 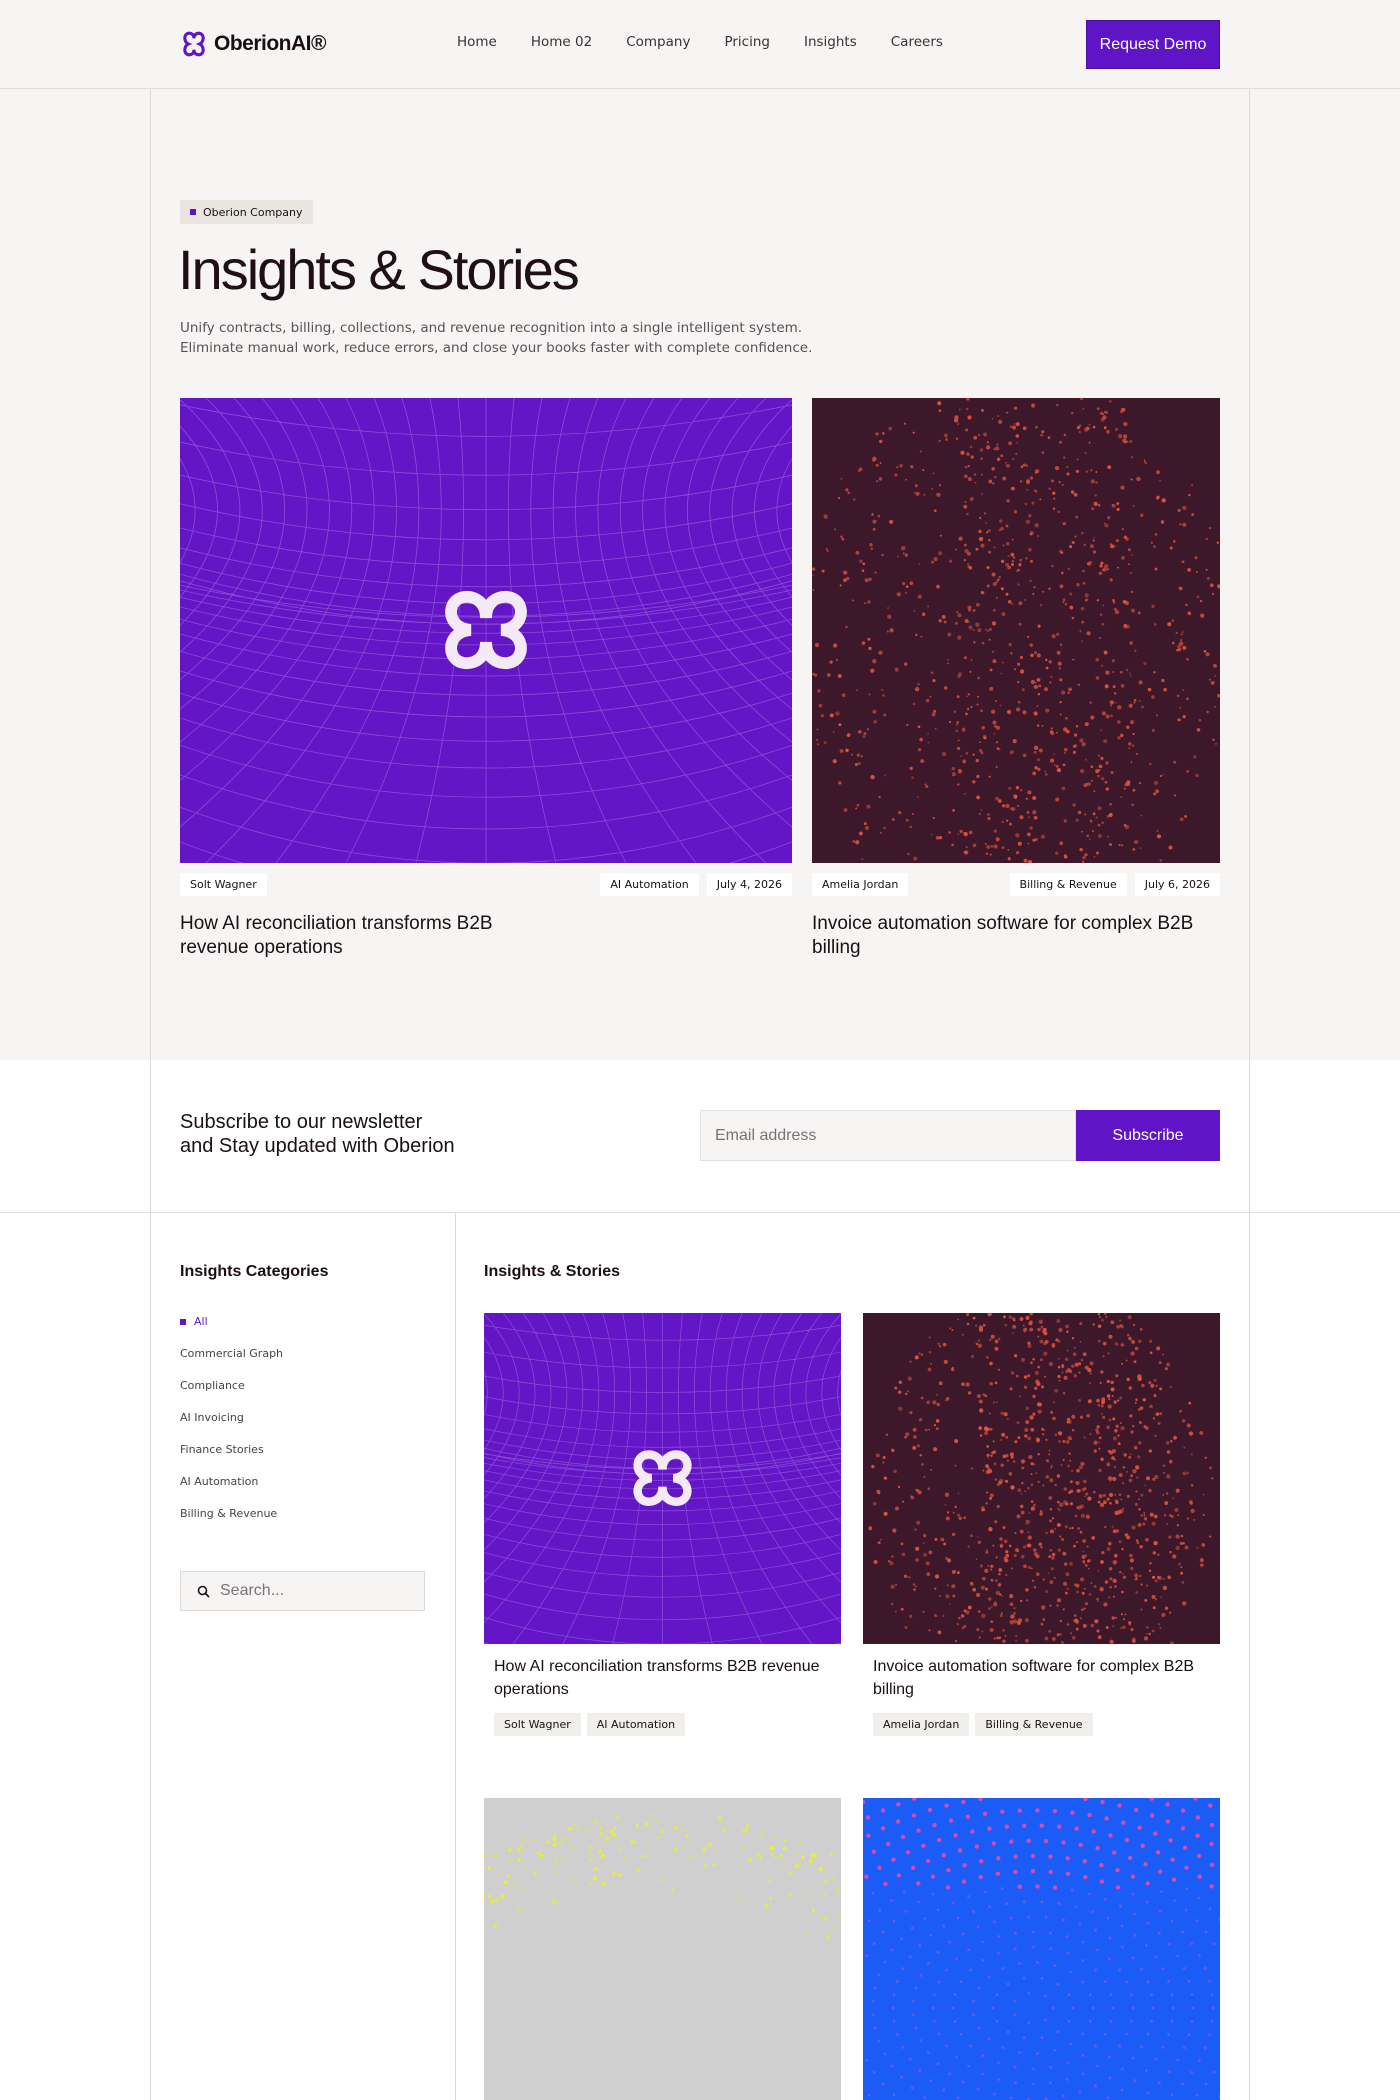 I want to click on page-title: Insights & Stories, so click(x=379, y=269).